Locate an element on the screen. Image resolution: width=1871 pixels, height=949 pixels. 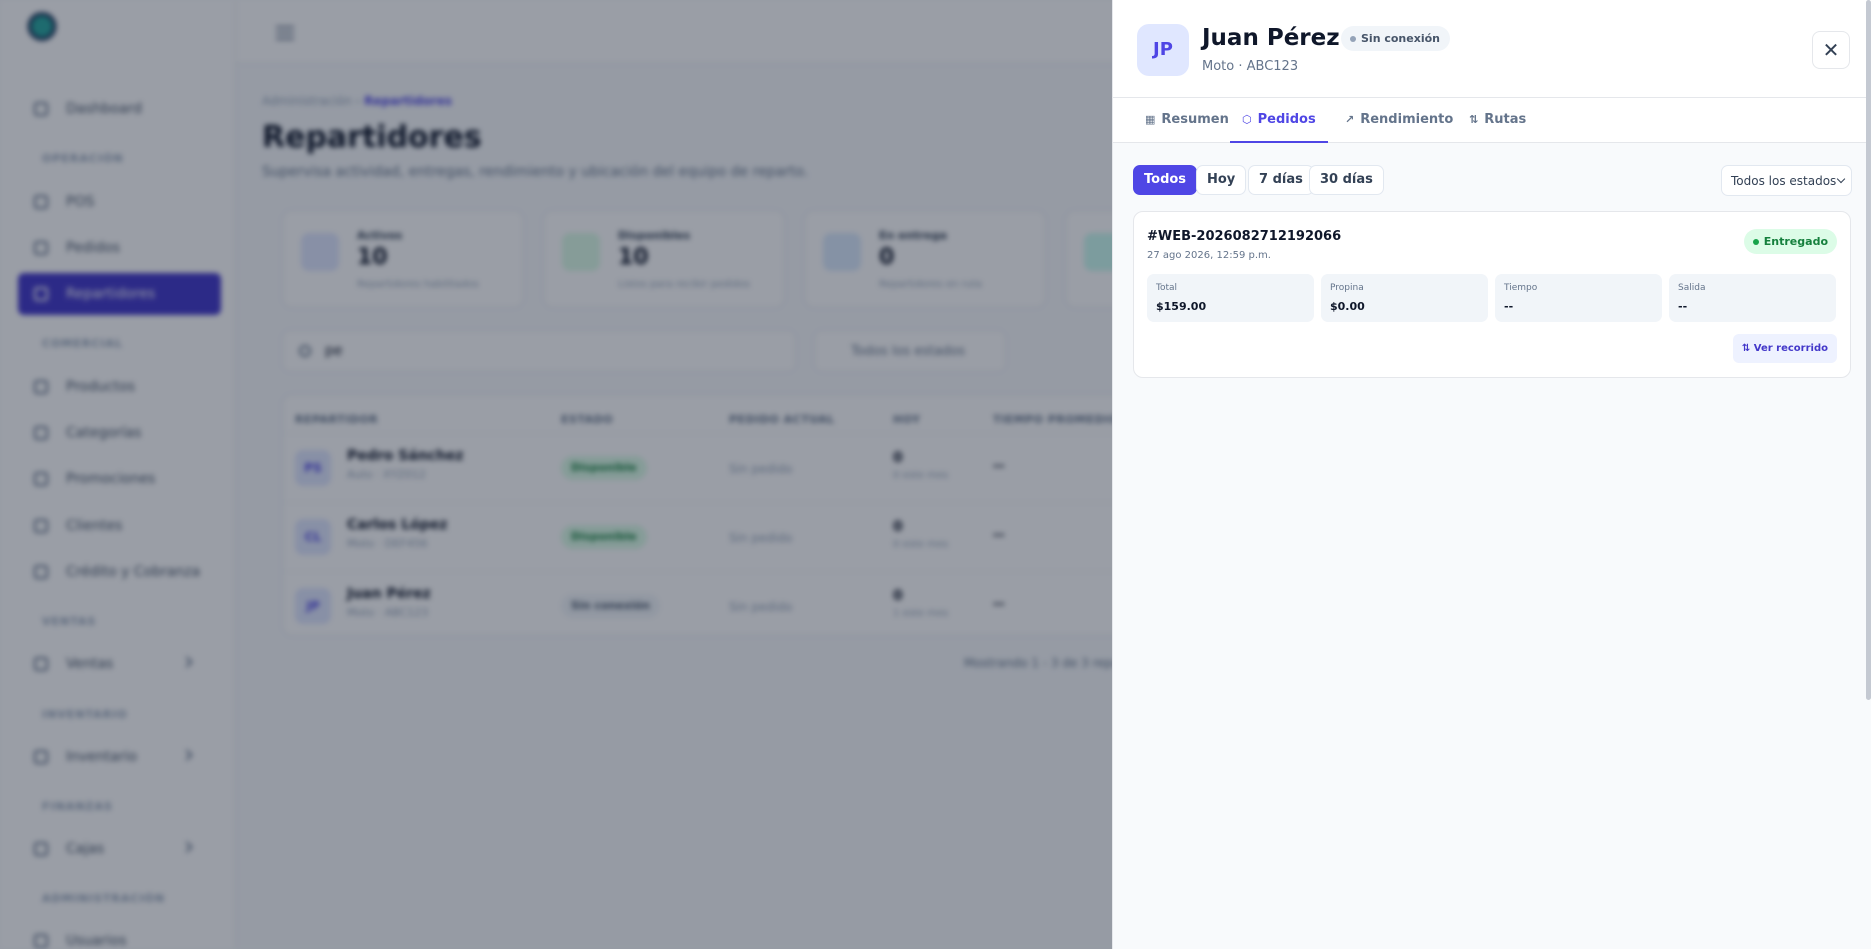
metric-value: $0.00 is located at coordinates (1347, 306).